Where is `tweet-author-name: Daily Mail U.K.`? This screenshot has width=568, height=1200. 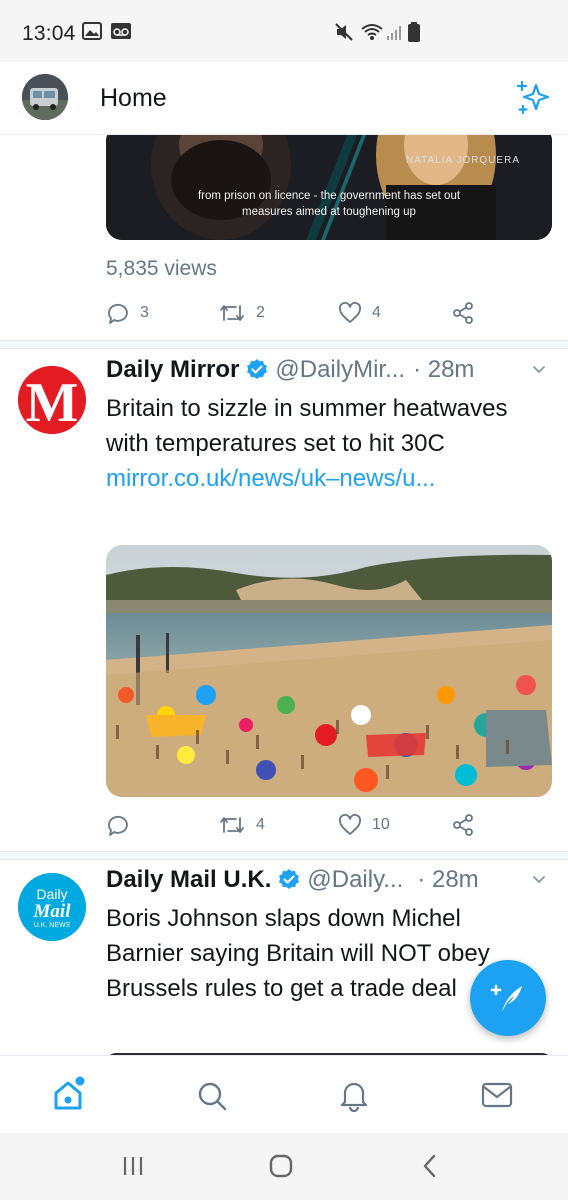 tweet-author-name: Daily Mail U.K. is located at coordinates (188, 880).